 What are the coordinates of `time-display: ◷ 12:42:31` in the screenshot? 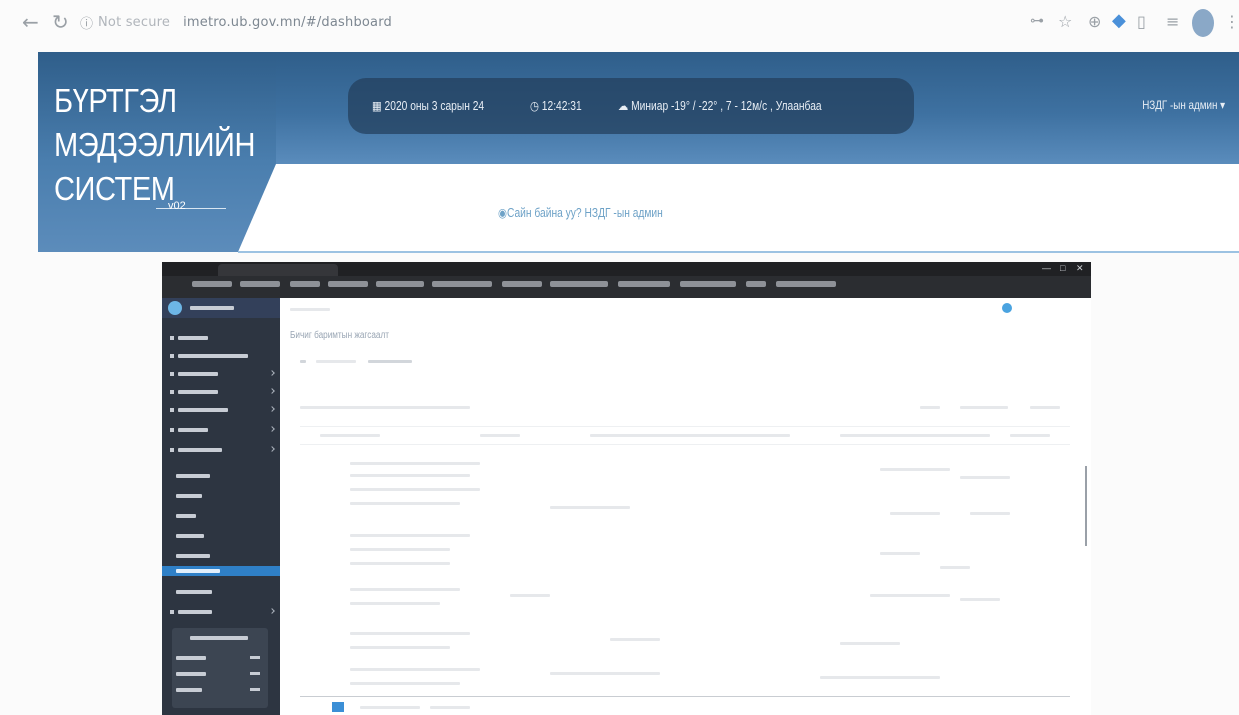 It's located at (556, 105).